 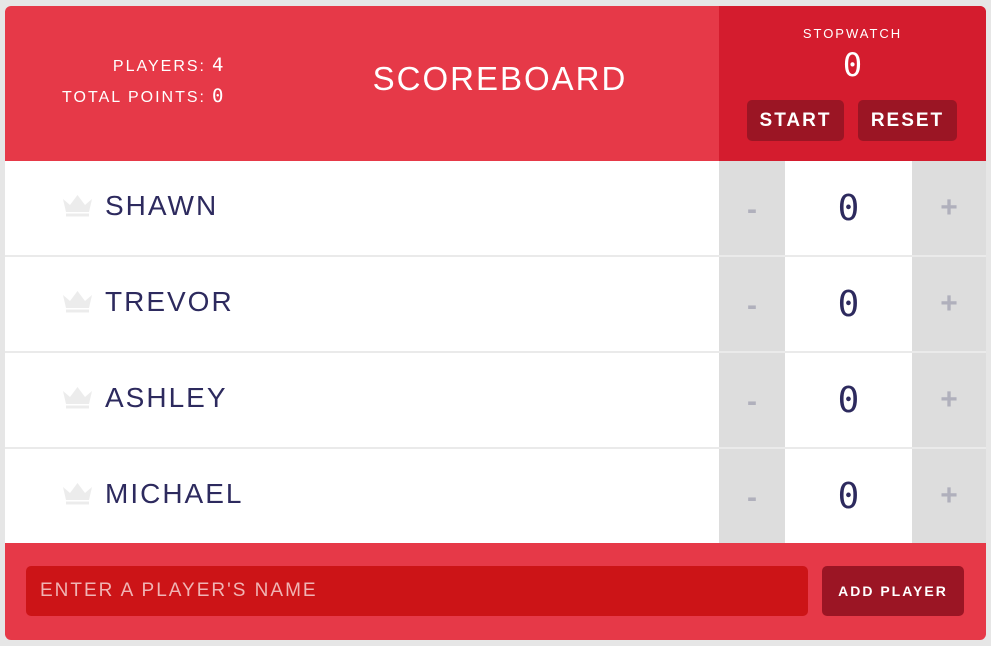 I want to click on player-row: TREVOR - 0 +, so click(x=495, y=305).